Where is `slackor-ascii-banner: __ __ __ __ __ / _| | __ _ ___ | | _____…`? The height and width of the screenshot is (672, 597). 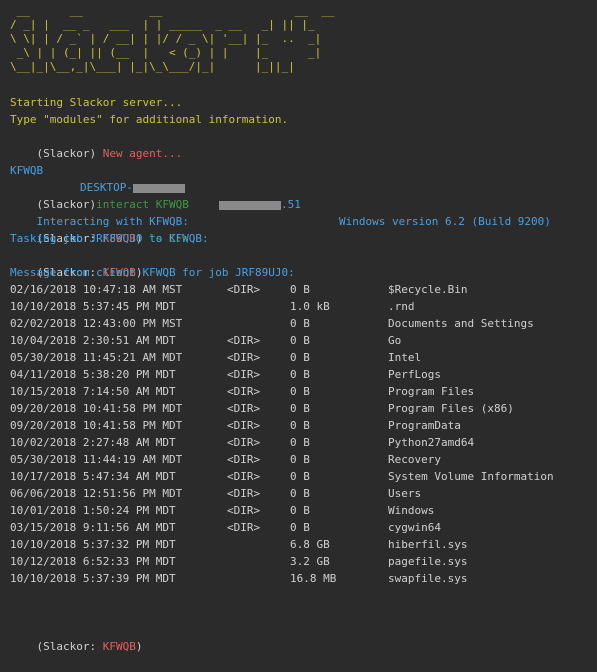
slackor-ascii-banner: __ __ __ __ __ / _| | __ _ ___ | | _____… is located at coordinates (172, 38).